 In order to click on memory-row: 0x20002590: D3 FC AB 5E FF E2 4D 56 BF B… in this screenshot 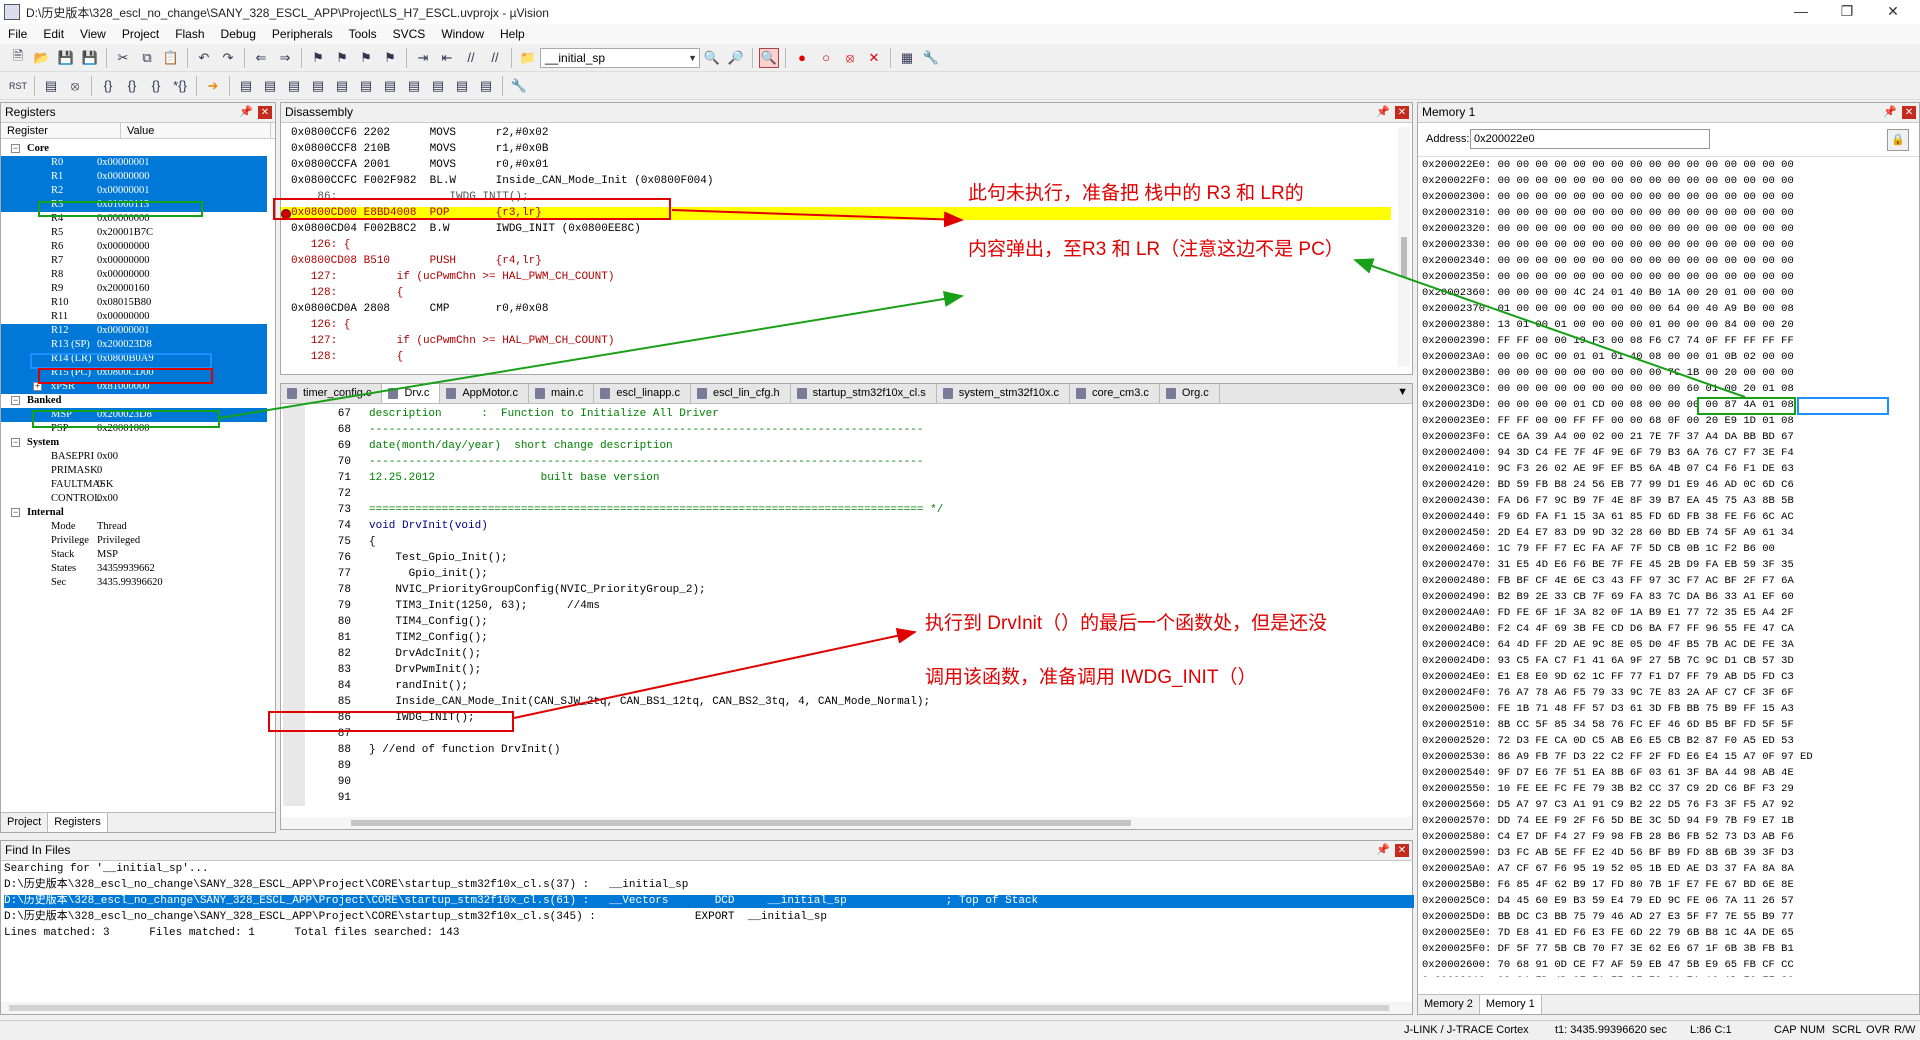, I will do `click(1608, 853)`.